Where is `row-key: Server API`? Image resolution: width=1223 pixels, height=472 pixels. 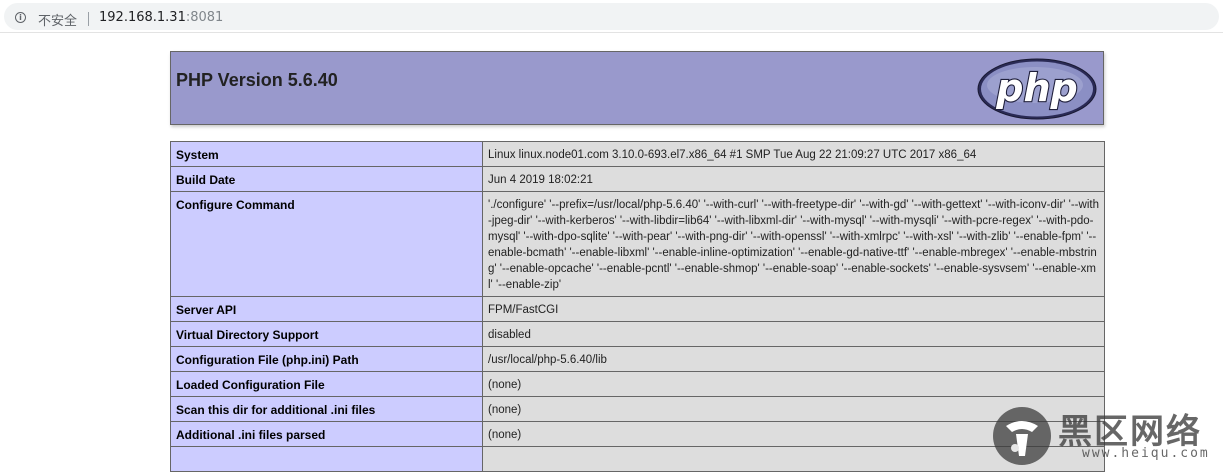 row-key: Server API is located at coordinates (326, 309).